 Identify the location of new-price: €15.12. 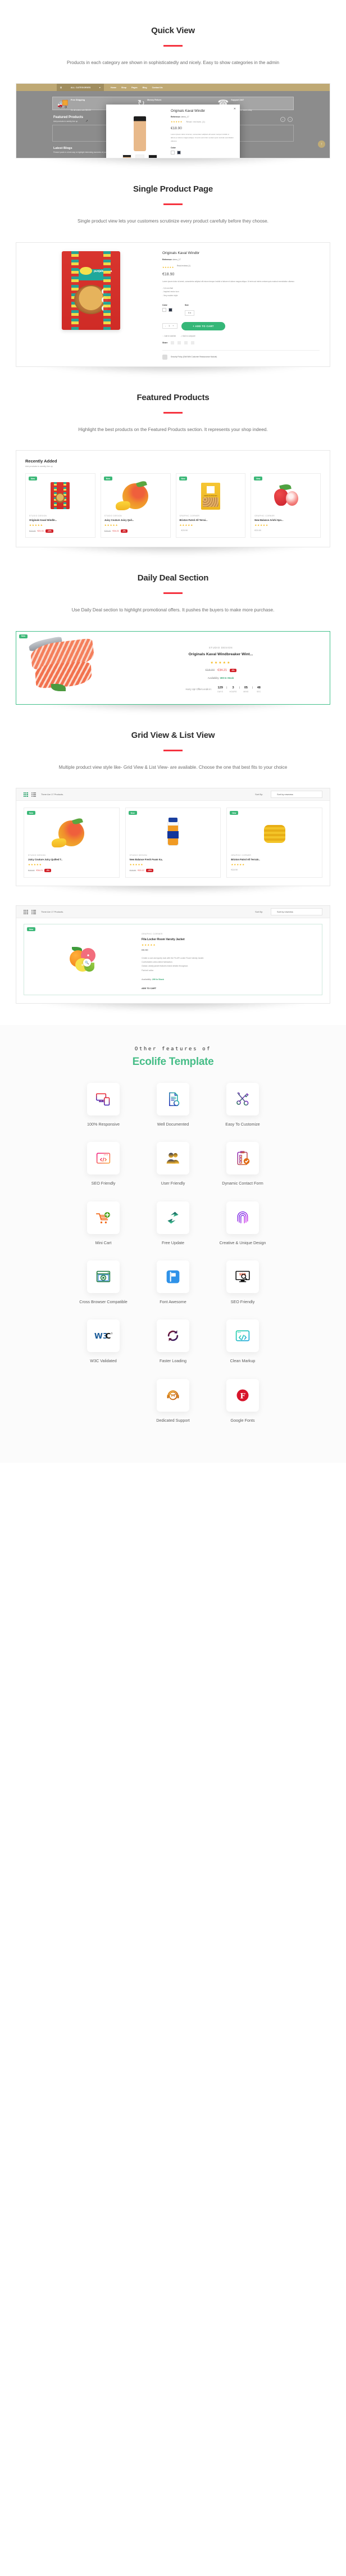
(141, 870).